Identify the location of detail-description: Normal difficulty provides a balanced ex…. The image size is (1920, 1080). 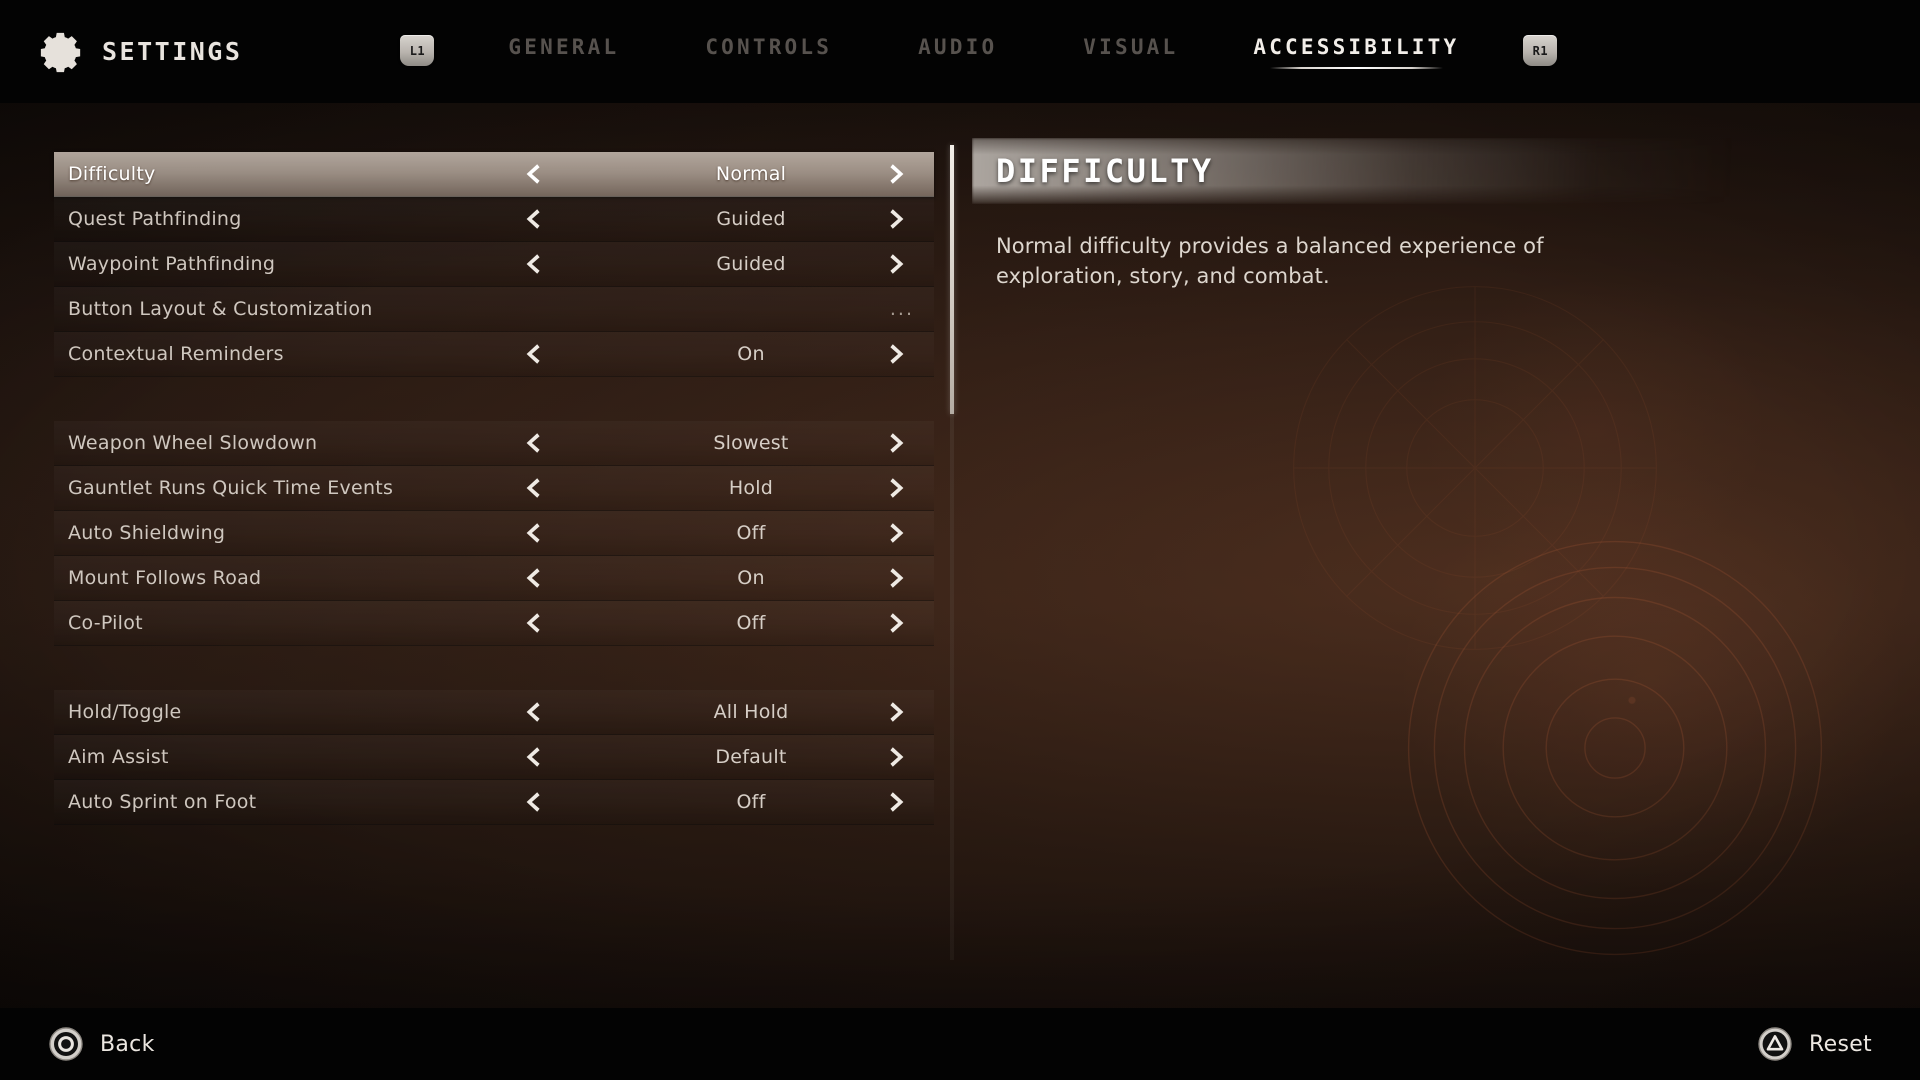
(1270, 261).